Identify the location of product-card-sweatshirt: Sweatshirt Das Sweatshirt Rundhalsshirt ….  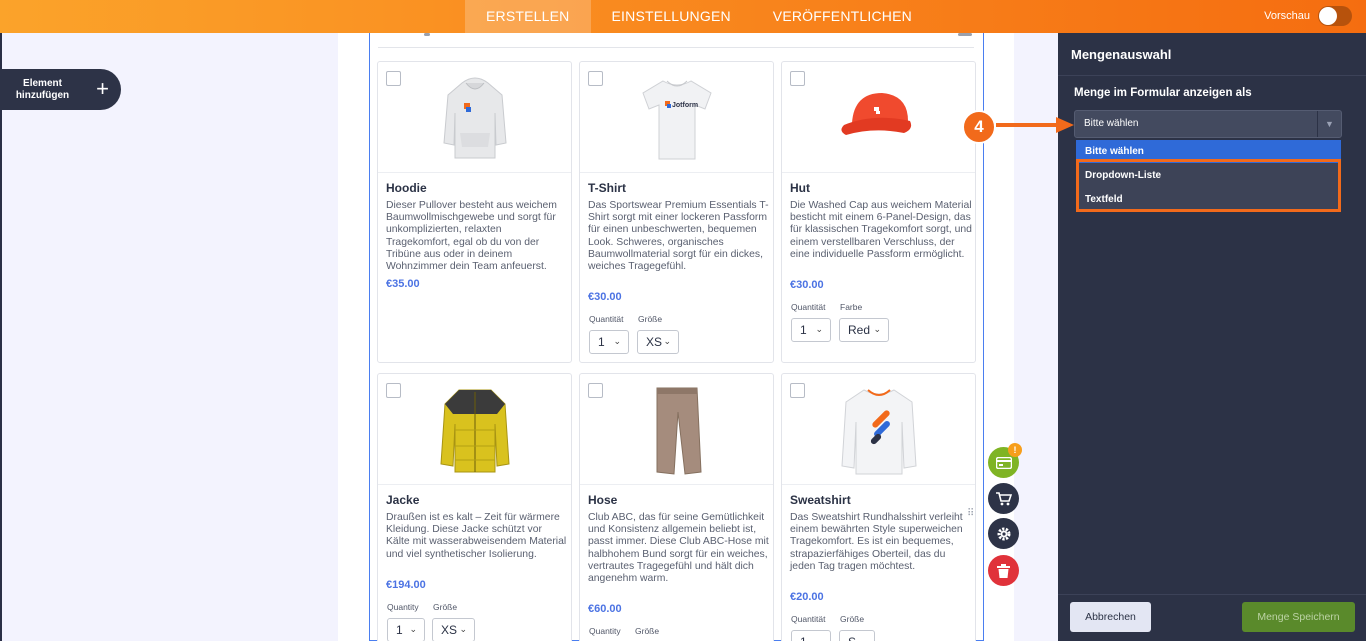
(878, 507).